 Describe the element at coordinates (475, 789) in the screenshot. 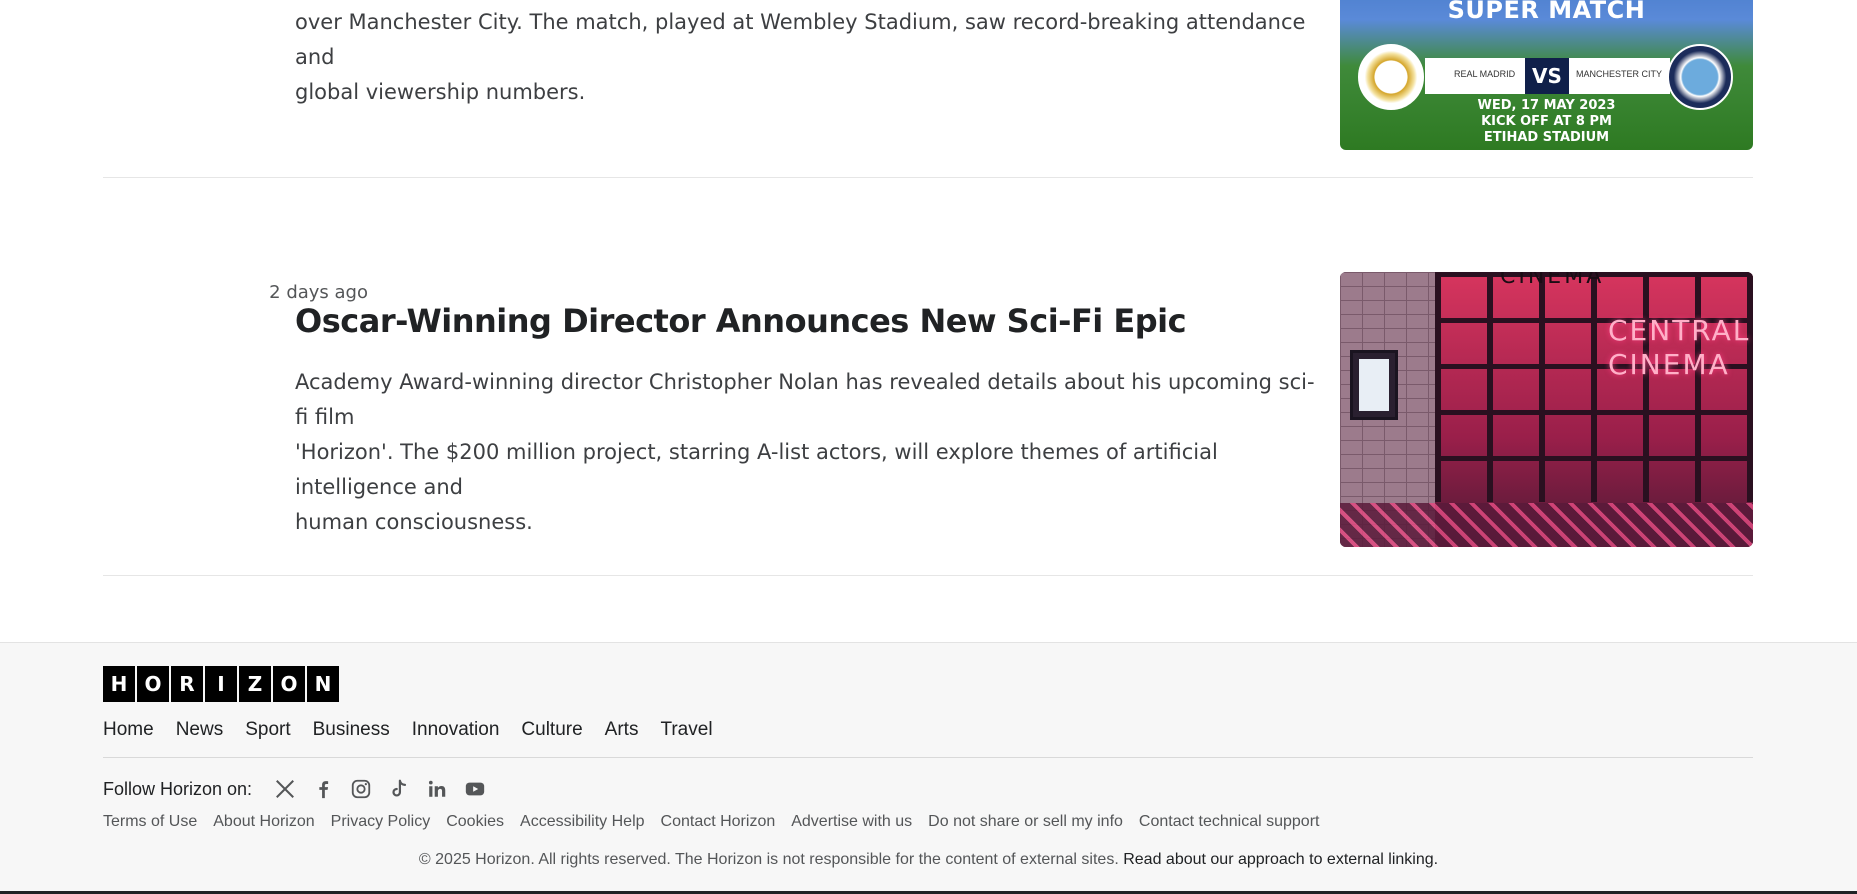

I see `youtube-icon` at that location.